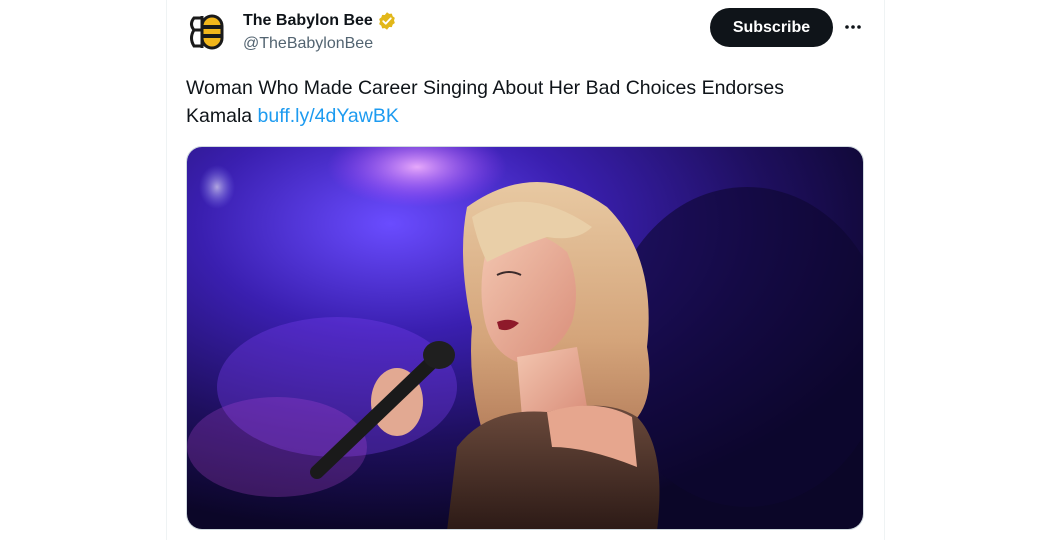 The width and height of the screenshot is (1050, 540). What do you see at coordinates (771, 27) in the screenshot?
I see `subscribe-button: Subscribe` at bounding box center [771, 27].